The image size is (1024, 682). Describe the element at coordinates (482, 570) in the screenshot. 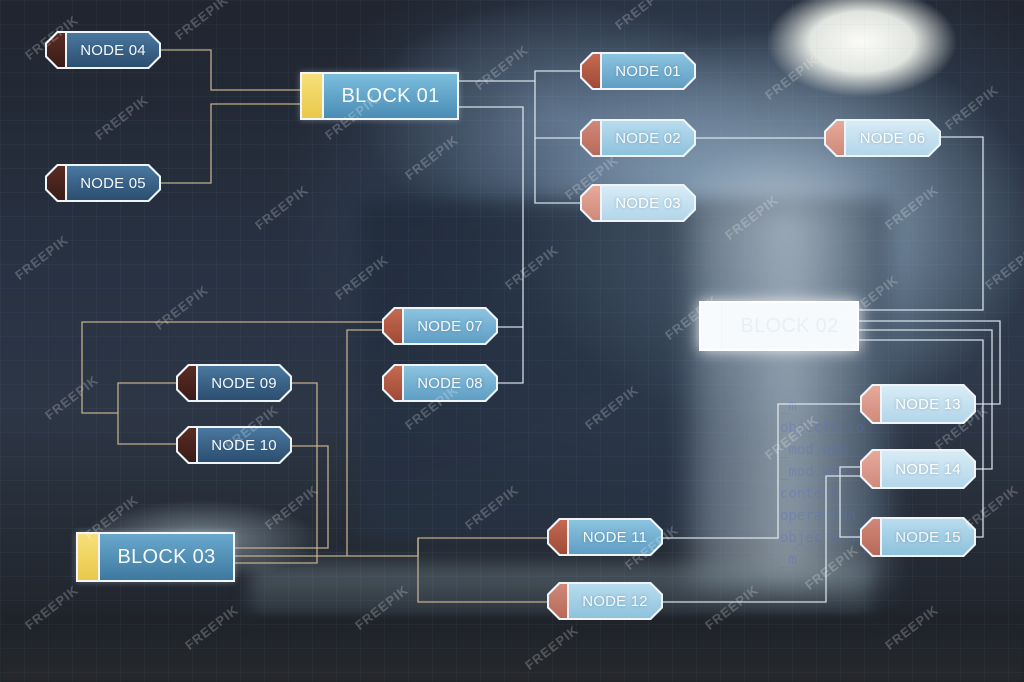

I see `edge-block03-node12` at that location.